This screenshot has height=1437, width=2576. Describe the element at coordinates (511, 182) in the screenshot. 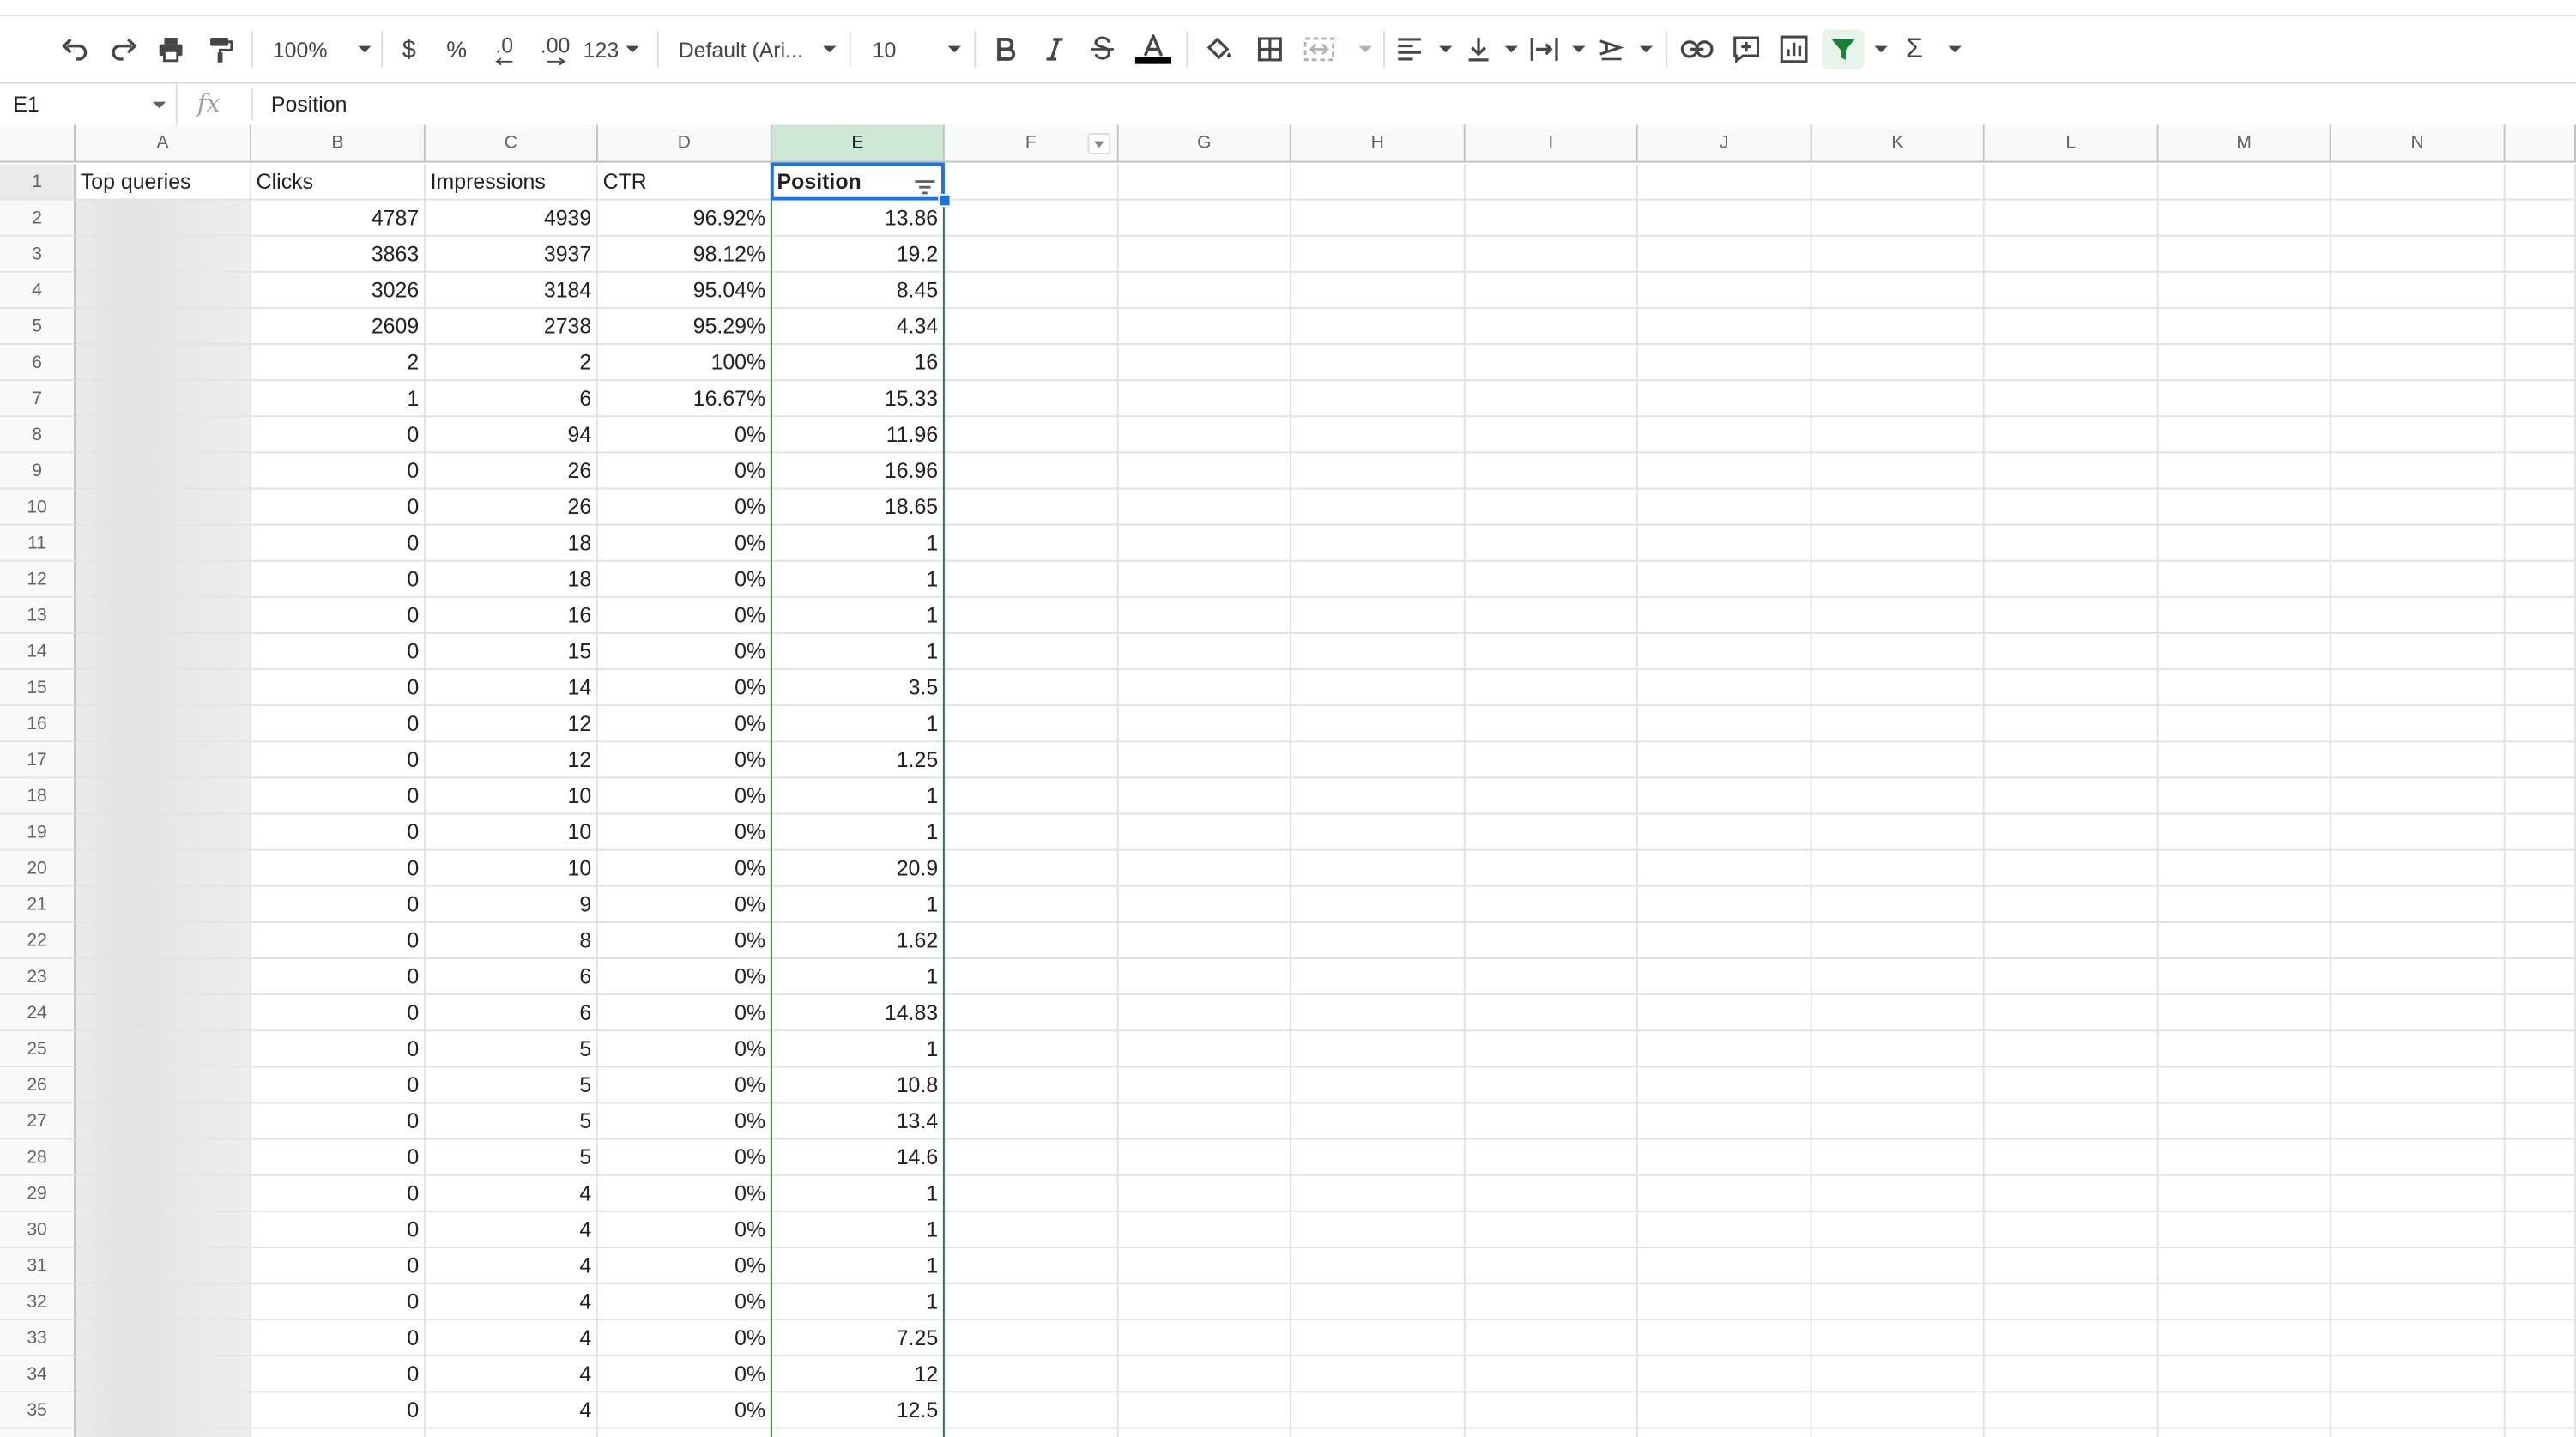

I see `cell-c1: Impressions` at that location.